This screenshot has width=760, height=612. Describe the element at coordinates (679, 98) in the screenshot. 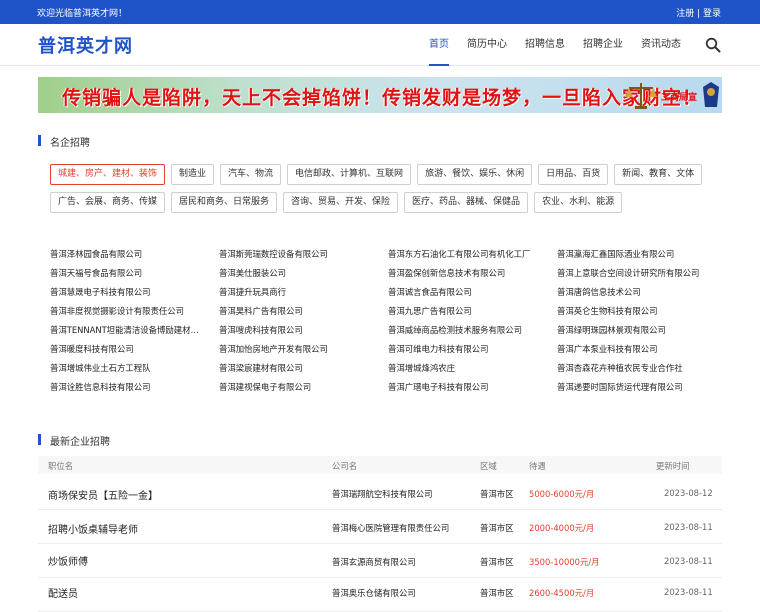

I see `banner-badge: 工商局宣` at that location.